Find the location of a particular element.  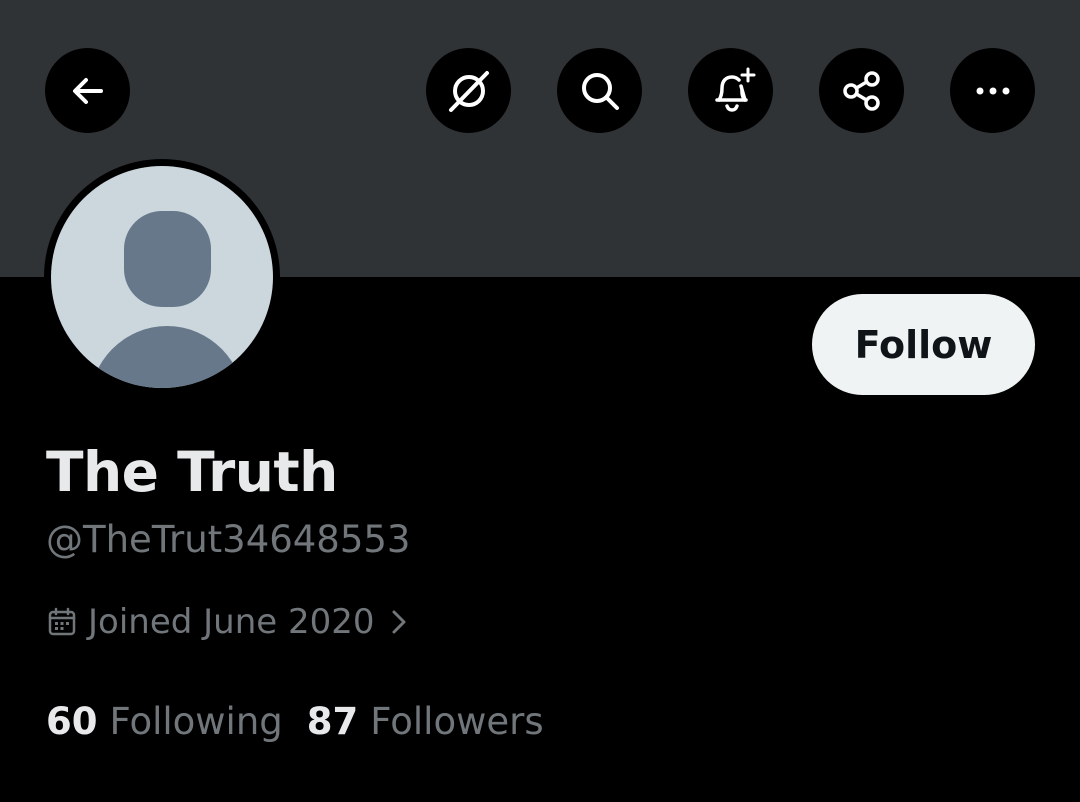

joined-date-row: Joined June 2020 is located at coordinates (227, 622).